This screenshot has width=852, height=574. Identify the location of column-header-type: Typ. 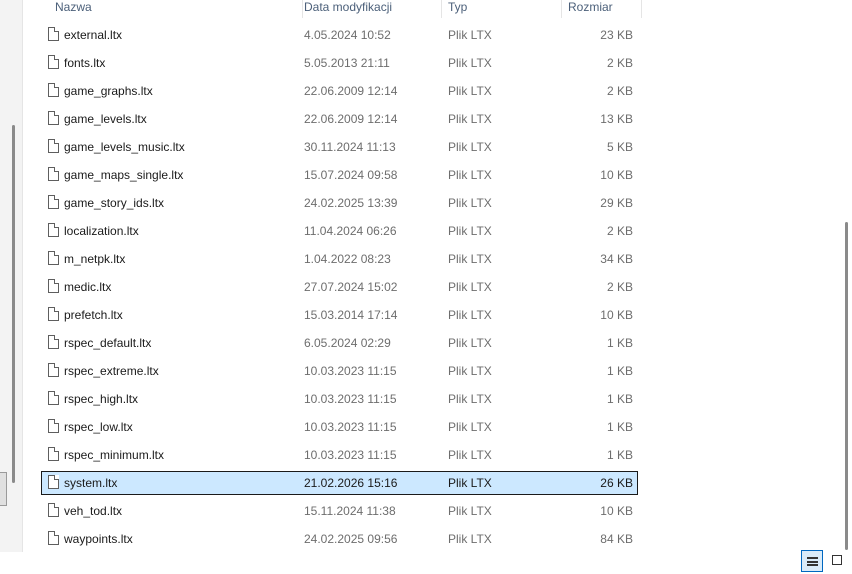
(502, 9).